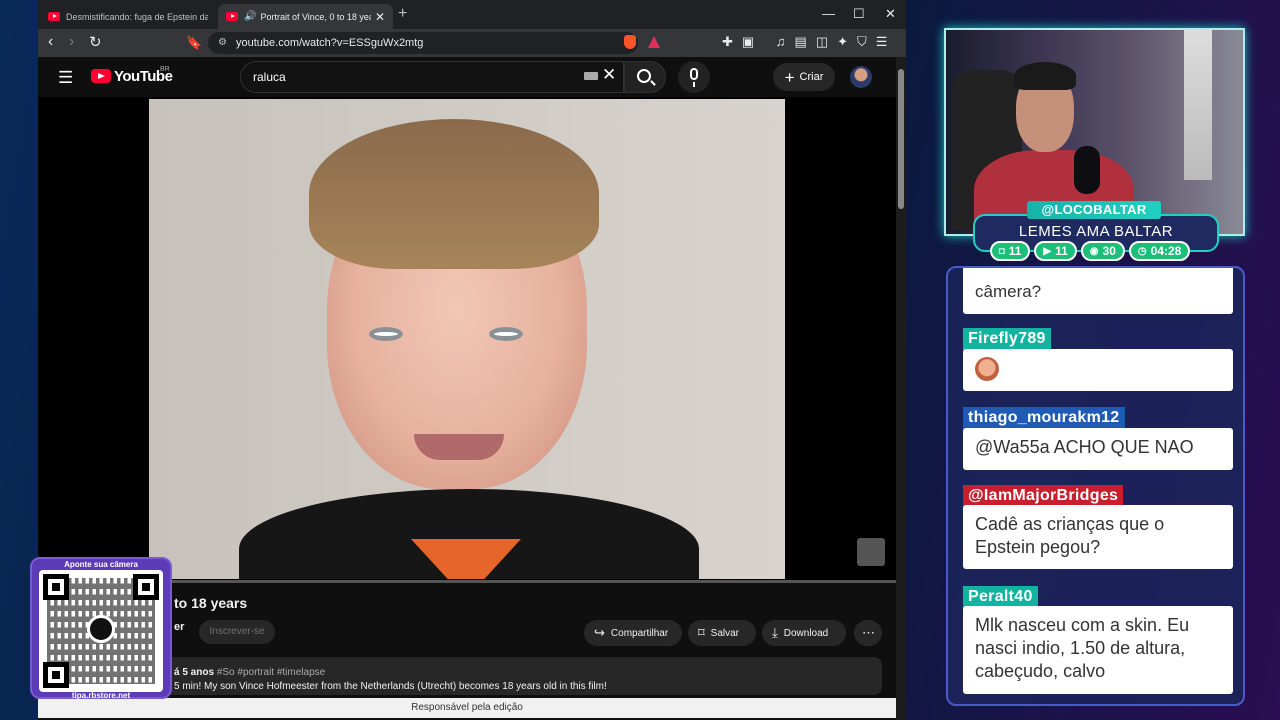 Image resolution: width=1280 pixels, height=720 pixels. I want to click on clock-icon: ◷, so click(1142, 251).